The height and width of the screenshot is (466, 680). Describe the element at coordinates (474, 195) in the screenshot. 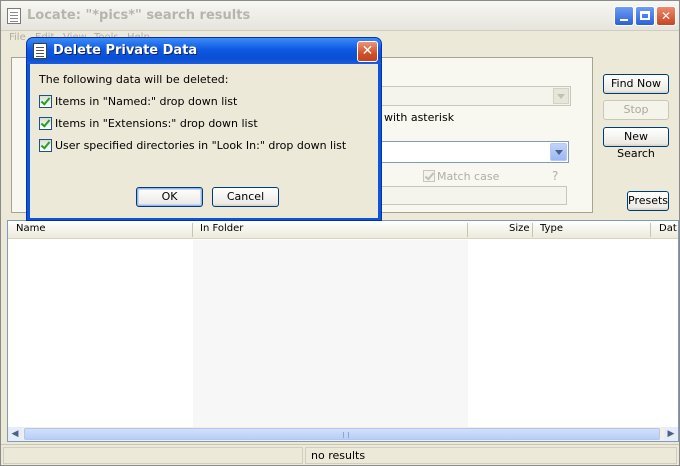

I see `text-field` at that location.